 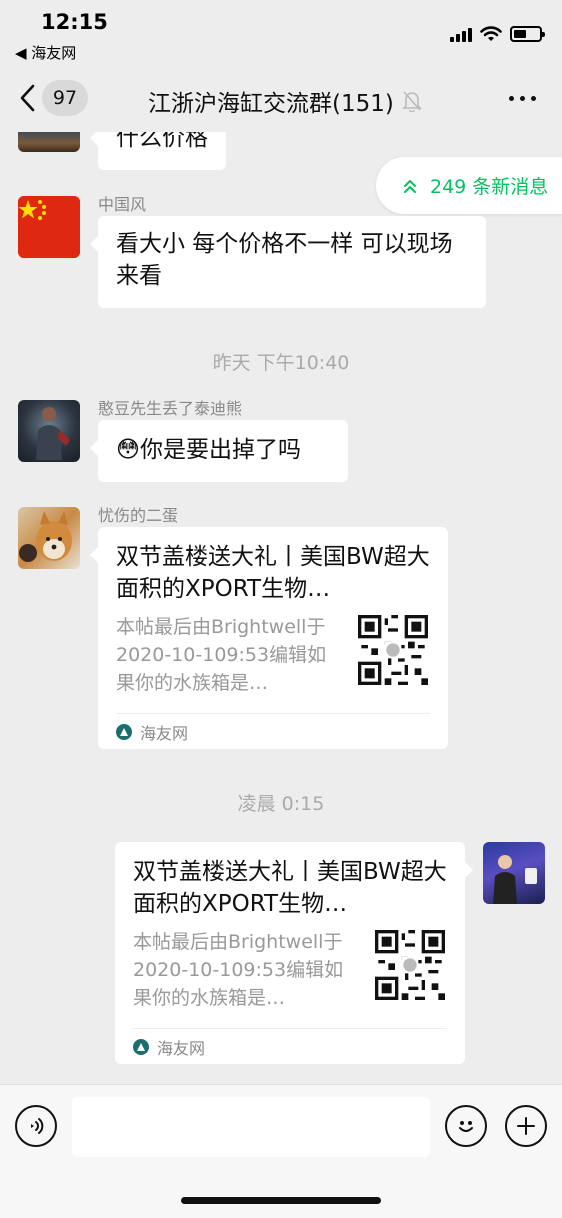 I want to click on back-to-app-link: ◀ 海友网, so click(x=45, y=52).